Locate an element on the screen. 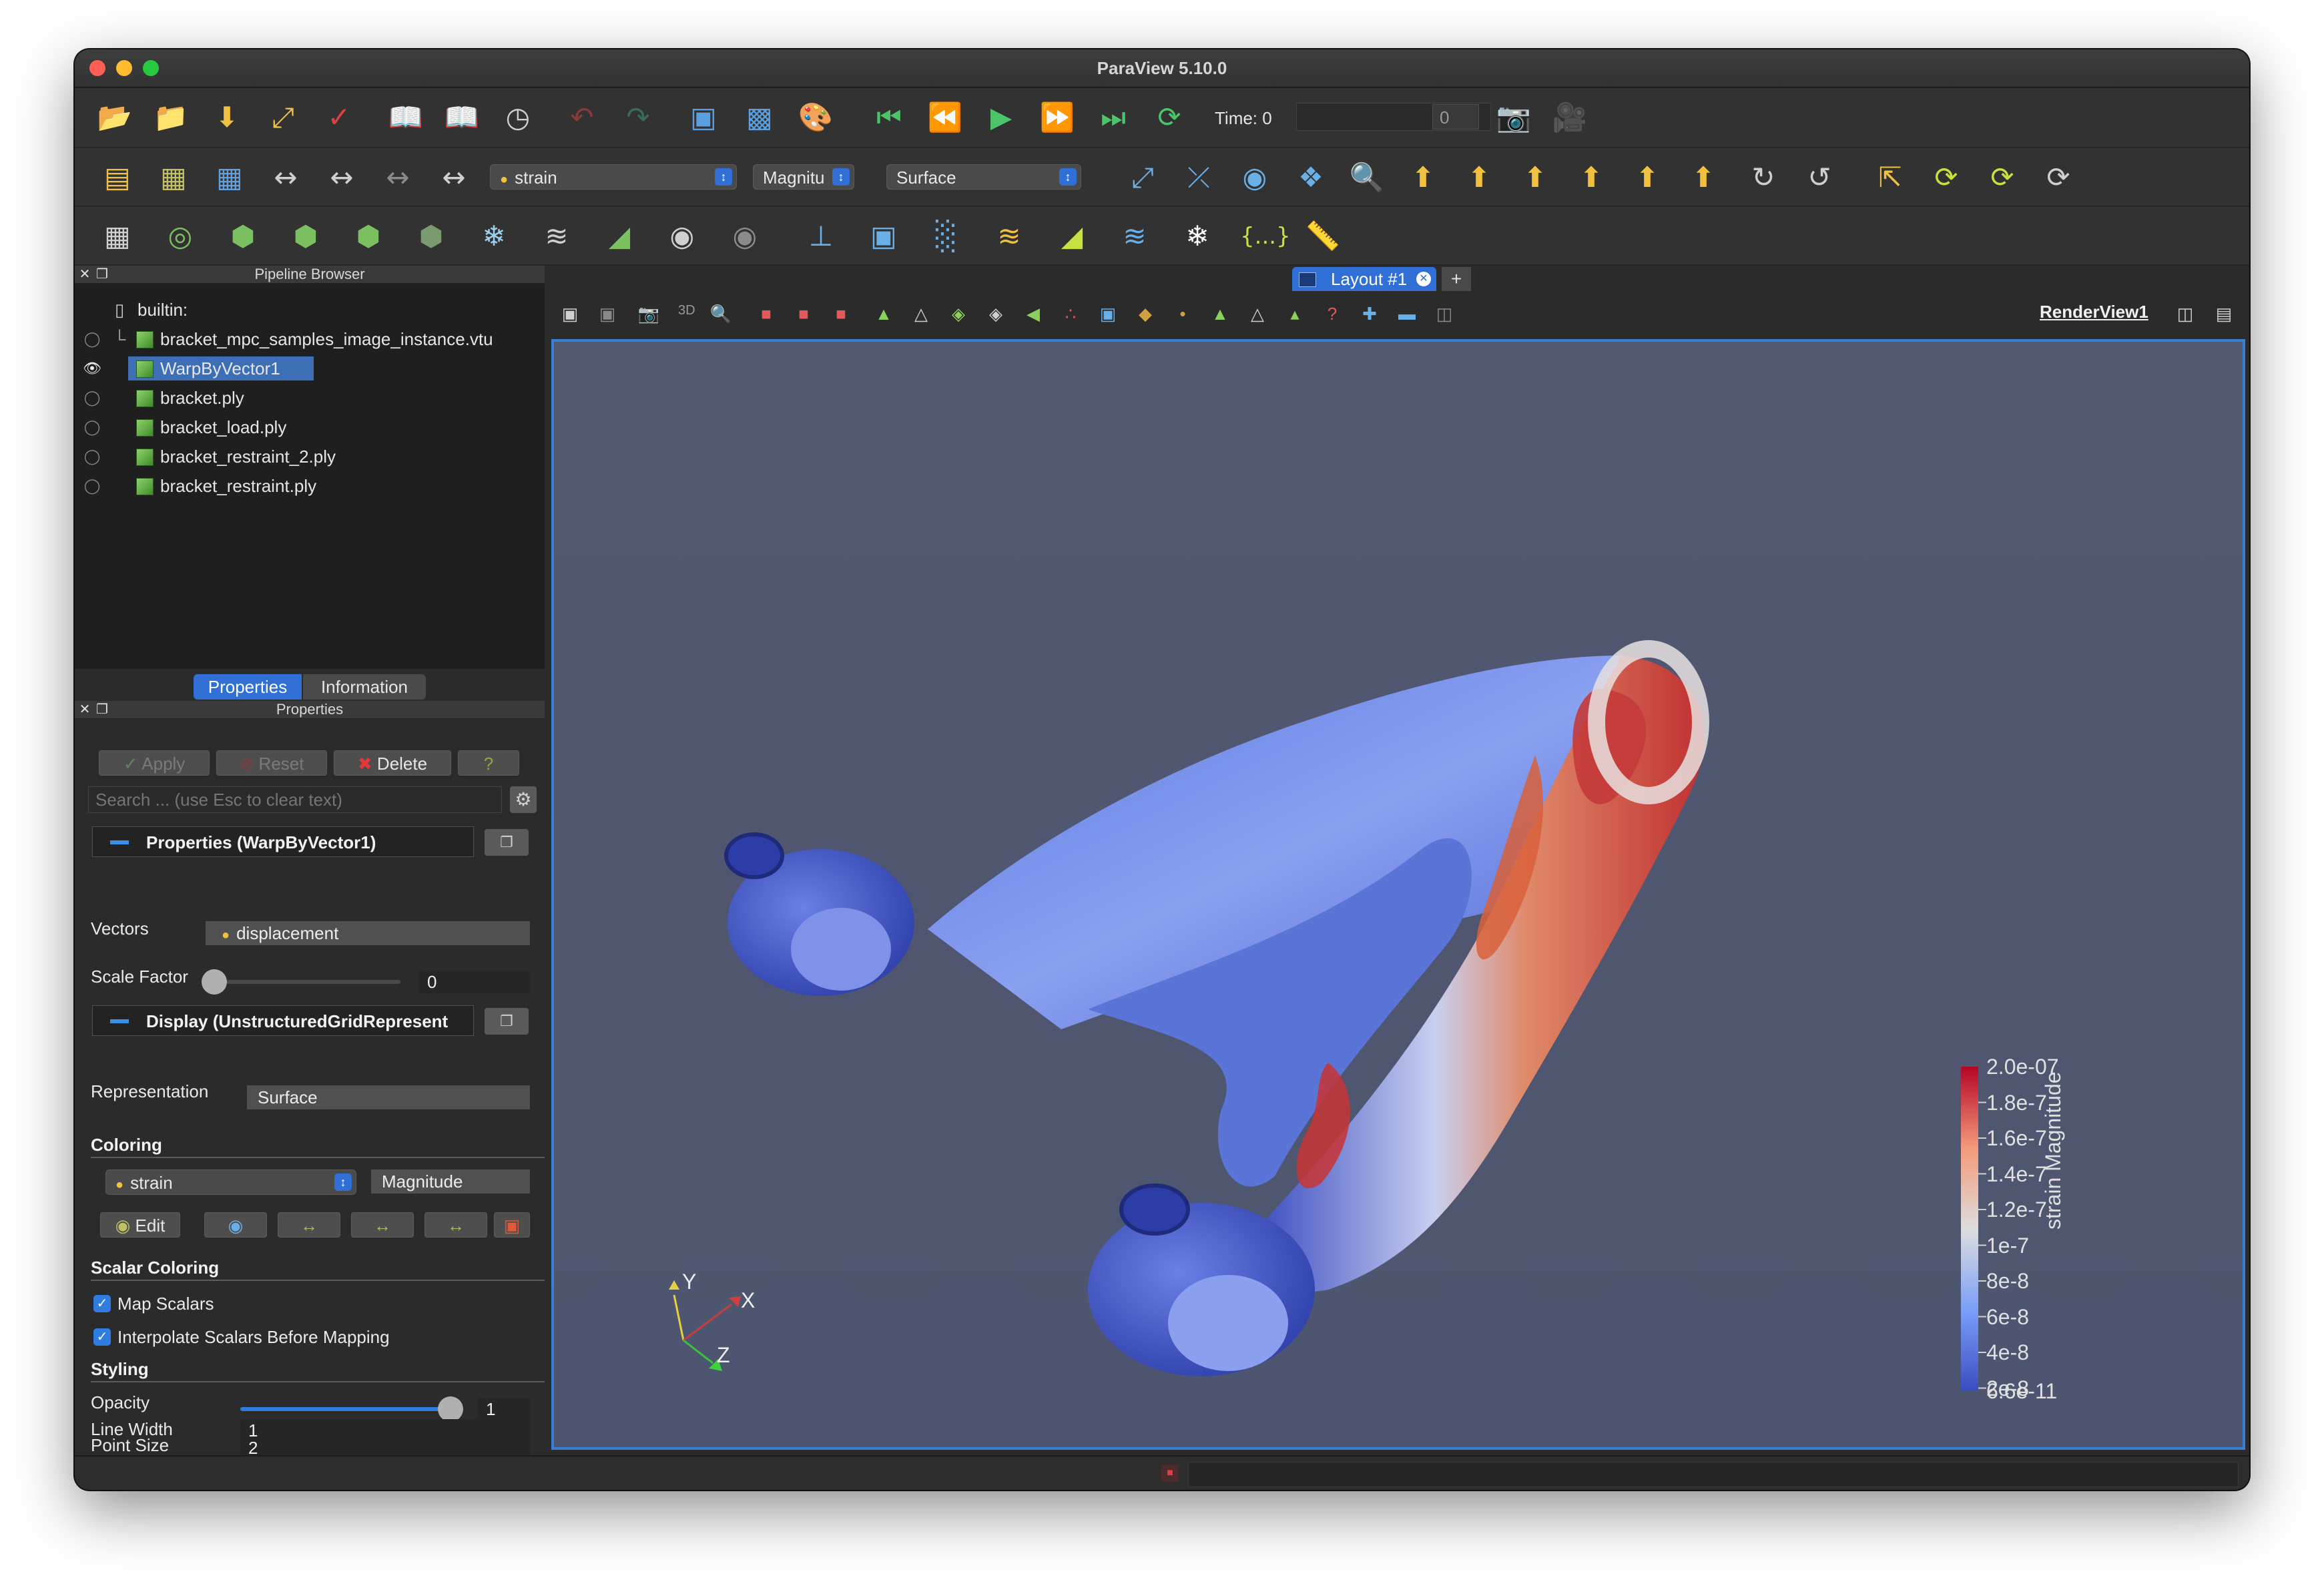 This screenshot has height=1590, width=2324. select-blocks-icon: ◀ is located at coordinates (1033, 313).